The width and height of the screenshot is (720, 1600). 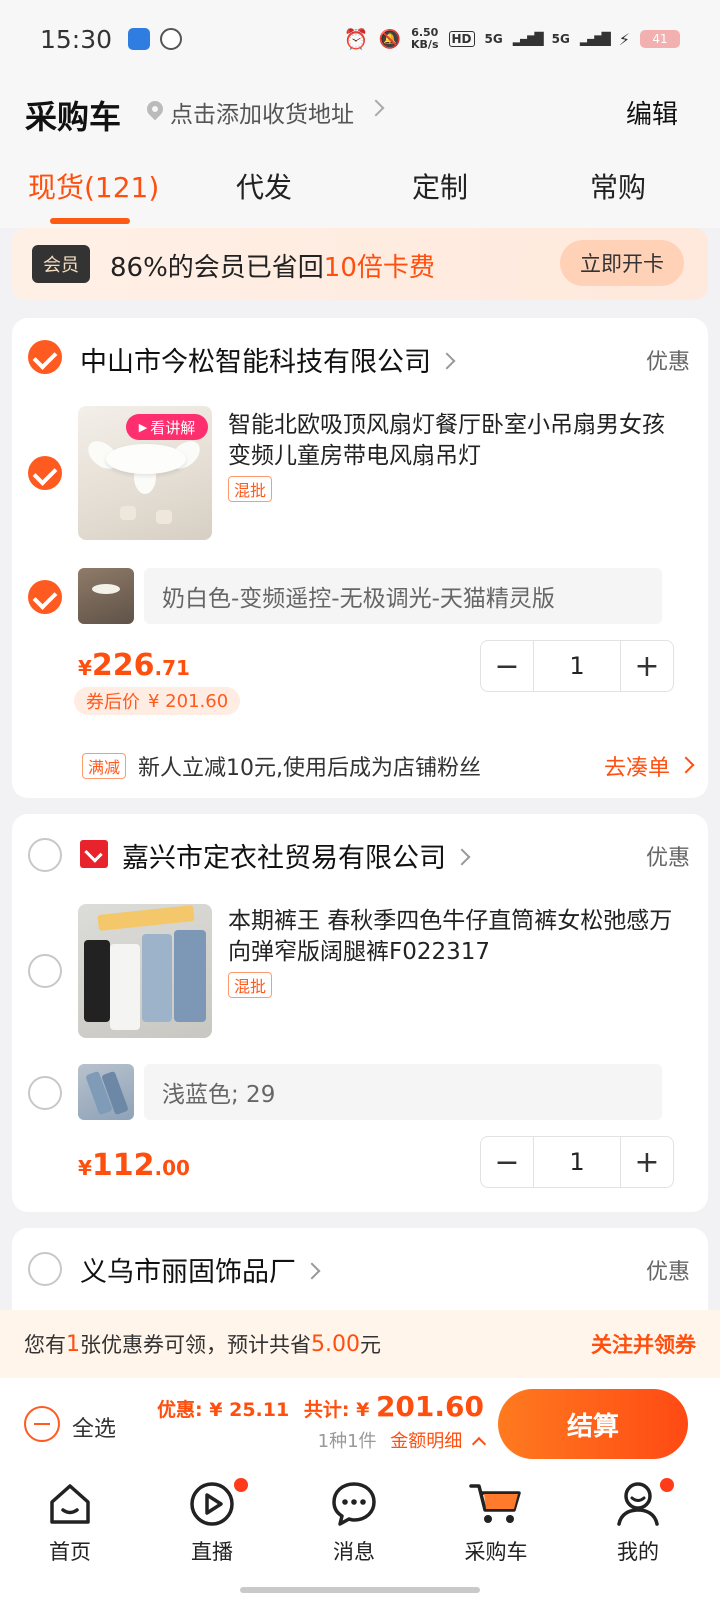 I want to click on nav-item-cart: 采购车, so click(x=496, y=1523).